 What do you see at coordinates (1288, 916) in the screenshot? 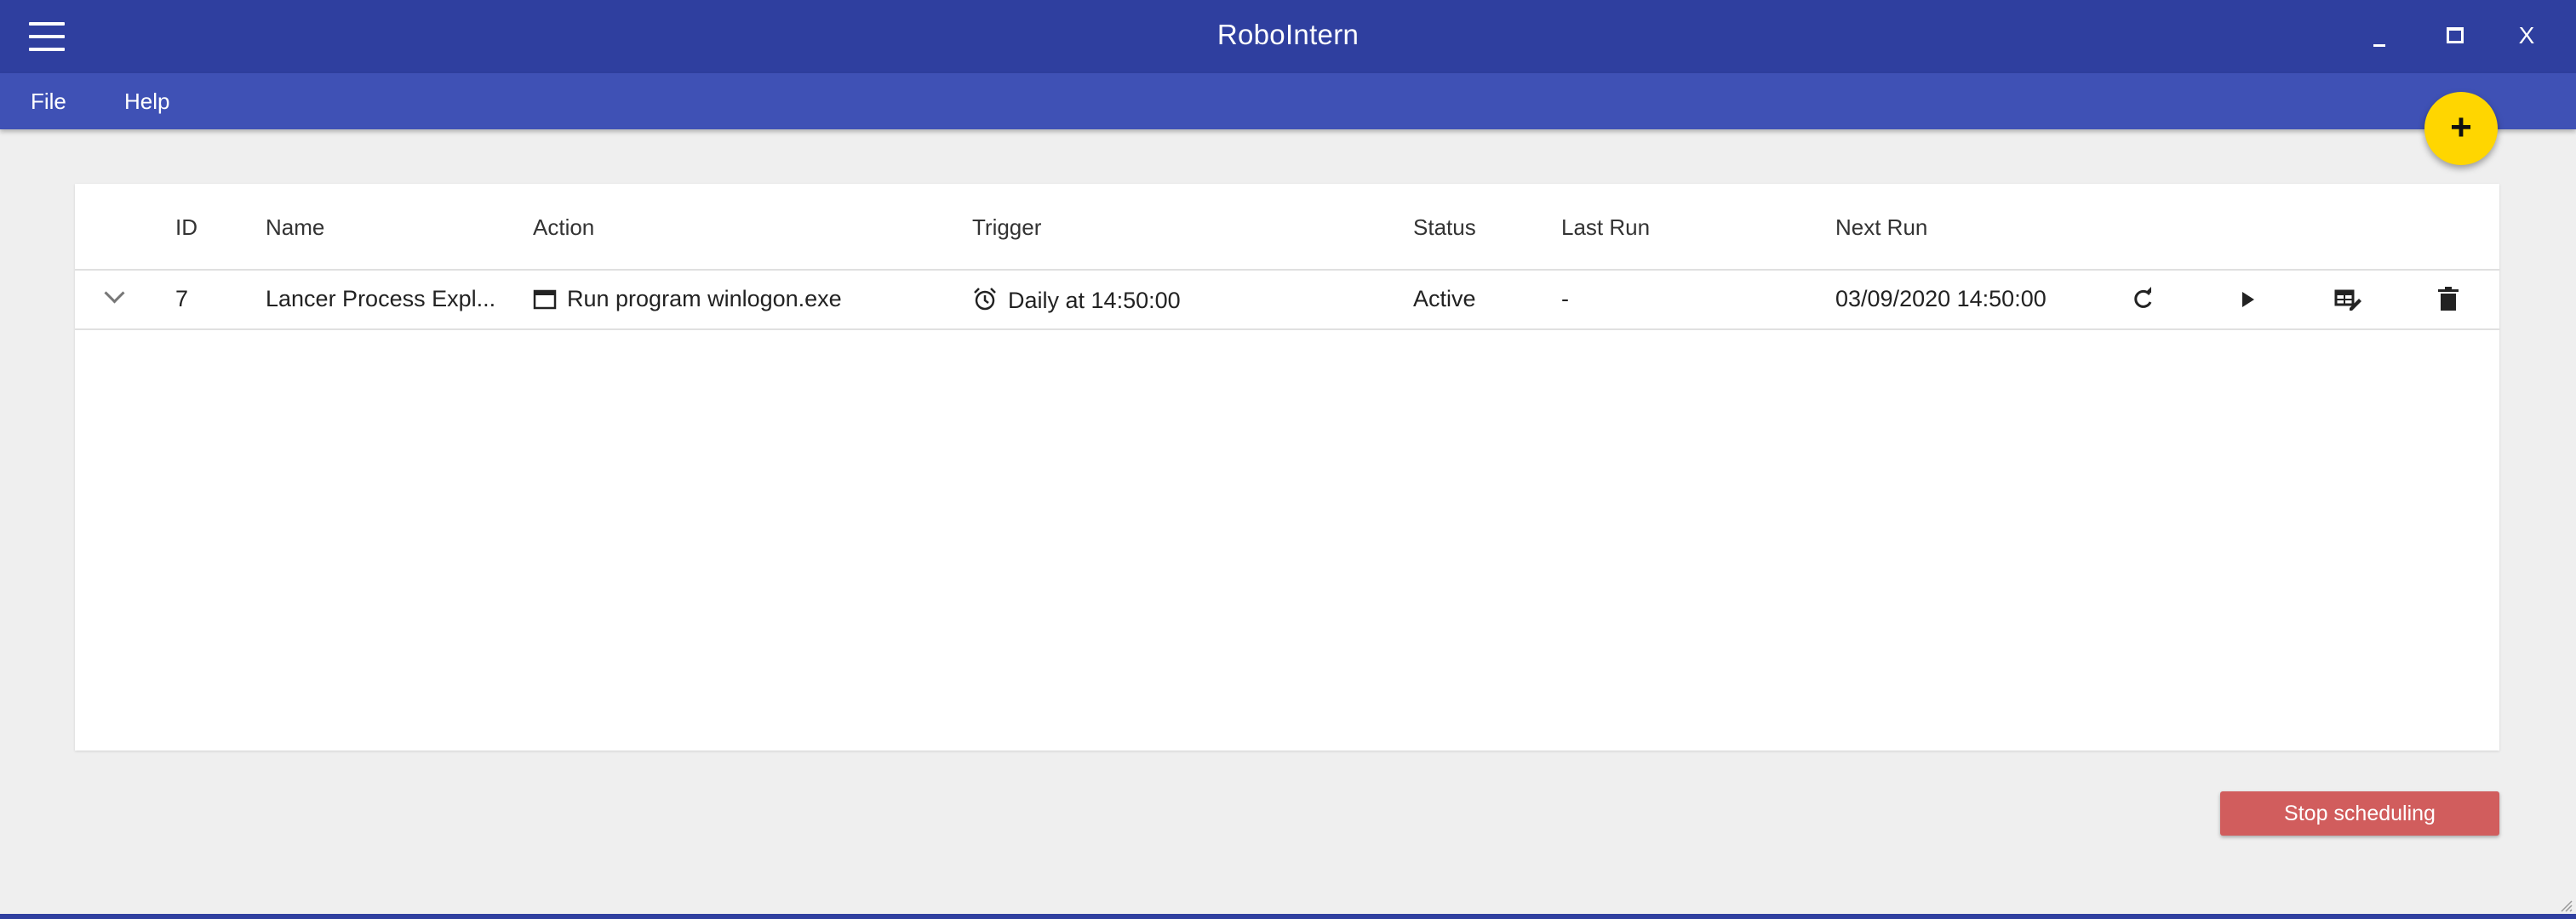
I see `window-bottom-border` at bounding box center [1288, 916].